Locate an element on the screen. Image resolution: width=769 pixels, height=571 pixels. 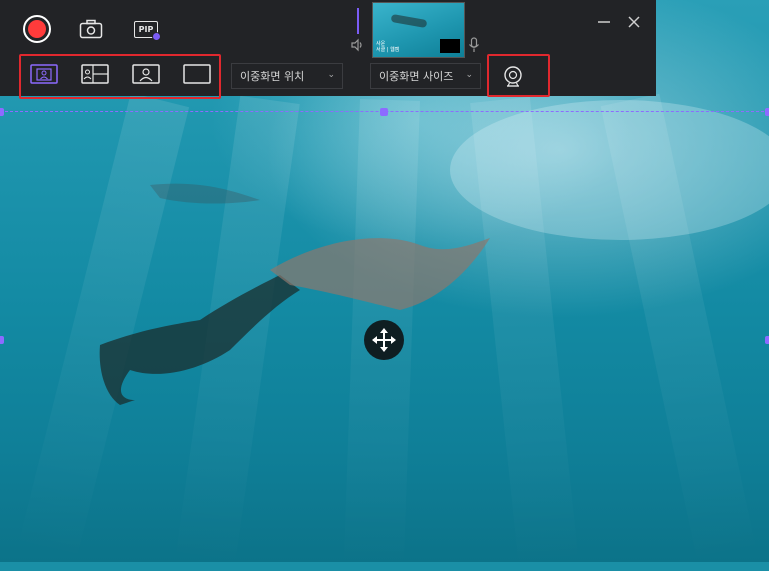
resize-handle-left is located at coordinates (2, 340).